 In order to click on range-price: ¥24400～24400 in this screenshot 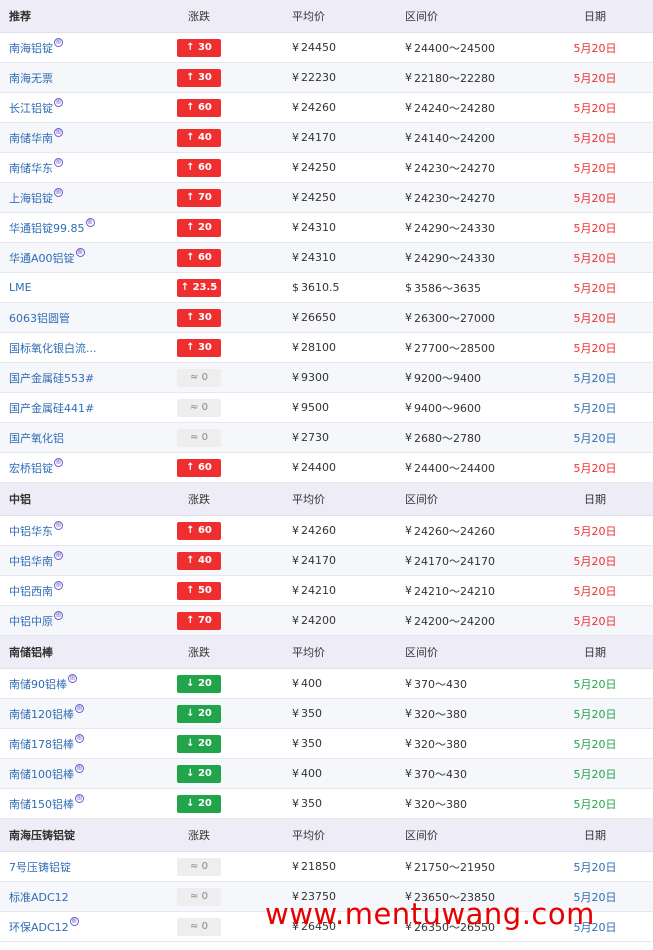, I will do `click(475, 467)`.